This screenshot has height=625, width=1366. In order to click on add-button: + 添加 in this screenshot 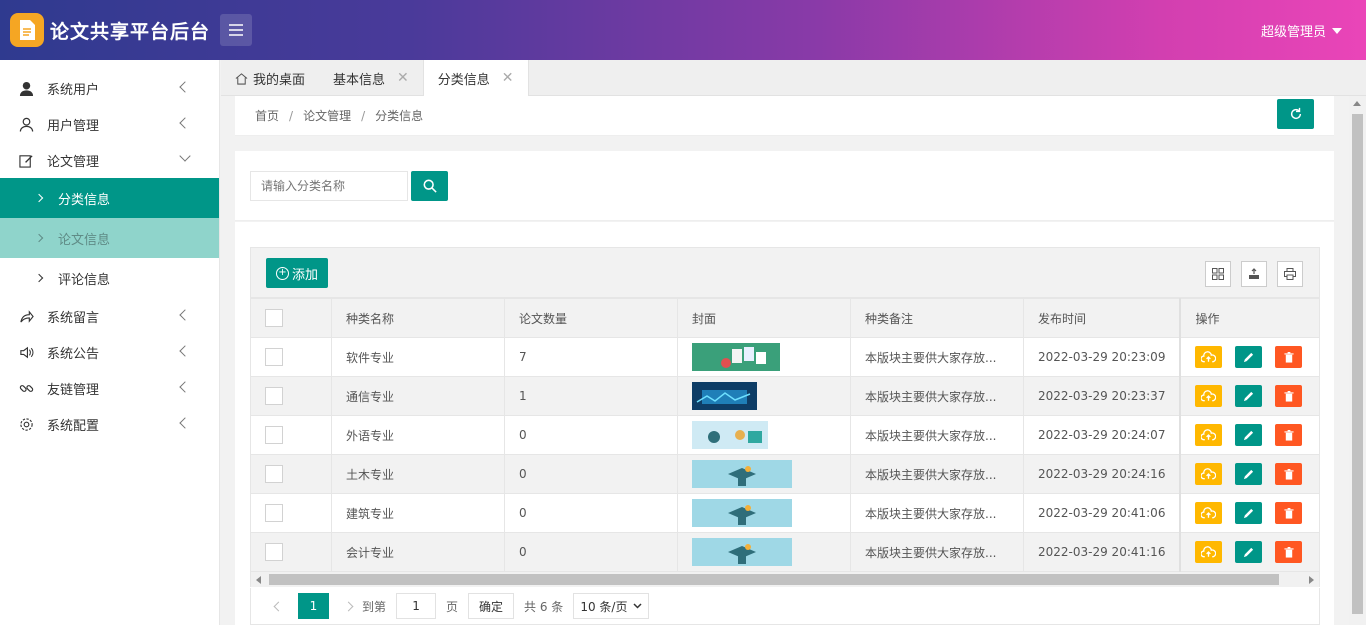, I will do `click(297, 273)`.